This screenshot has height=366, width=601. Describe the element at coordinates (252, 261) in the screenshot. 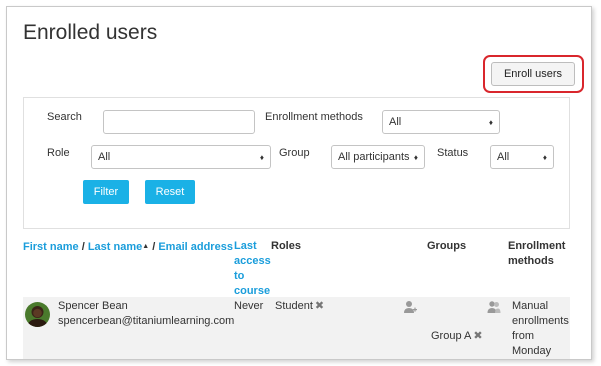

I see `header-line: access` at that location.